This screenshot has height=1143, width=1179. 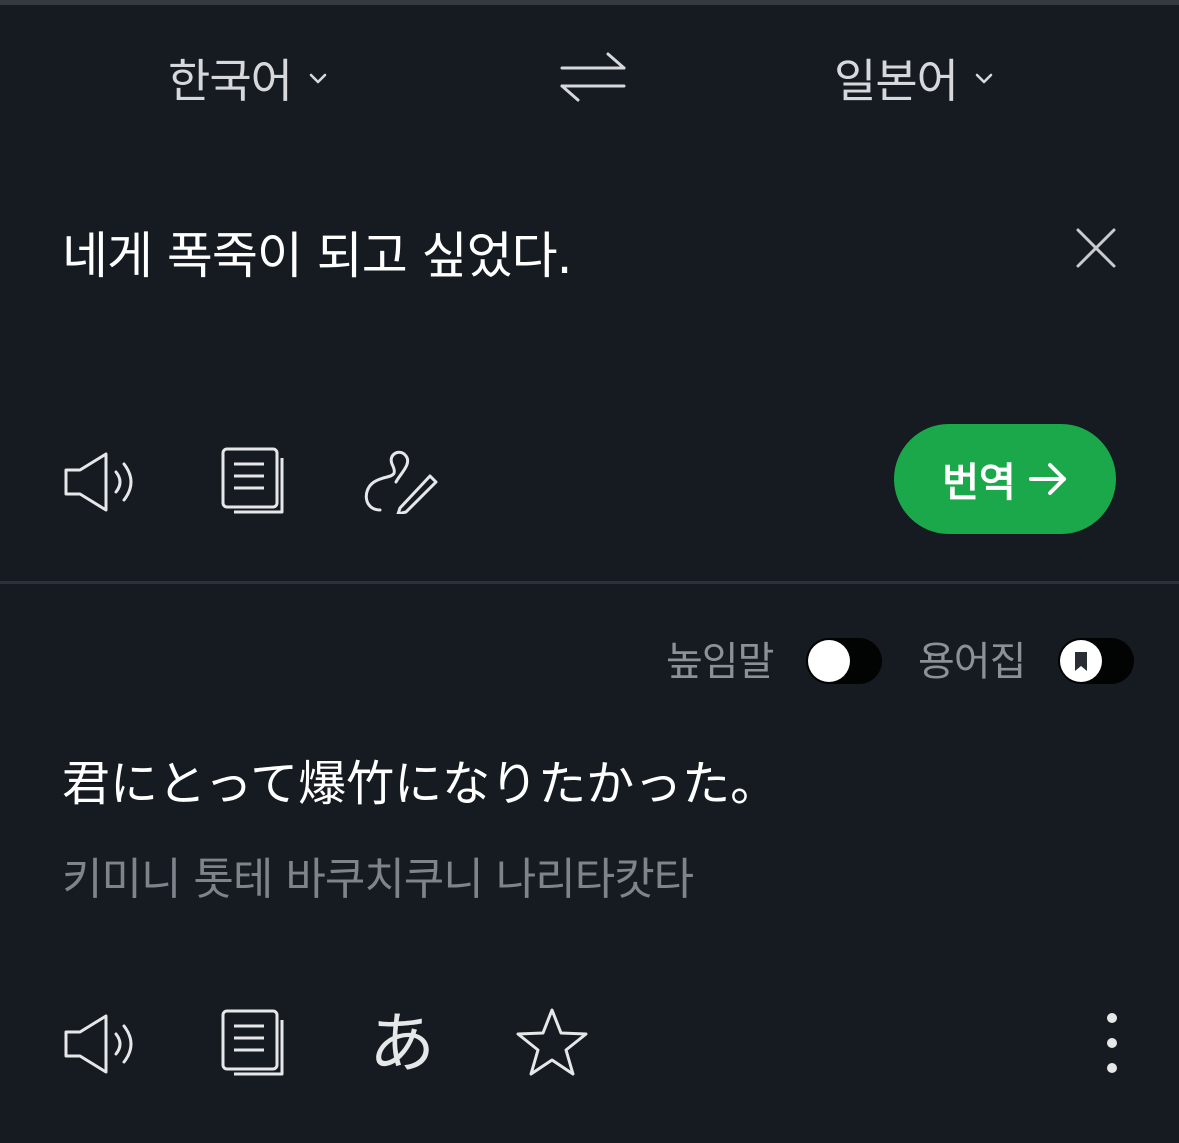 What do you see at coordinates (399, 480) in the screenshot?
I see `handwriting-icon` at bounding box center [399, 480].